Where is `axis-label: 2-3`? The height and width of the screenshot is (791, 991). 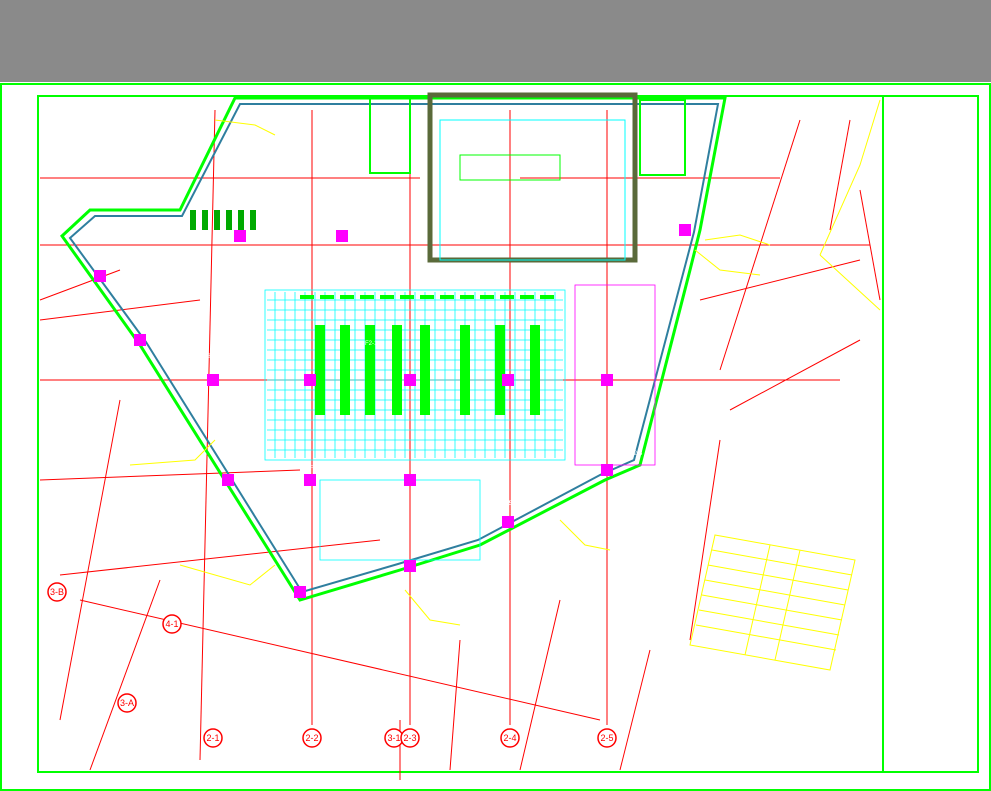
axis-label: 2-3 is located at coordinates (409, 738).